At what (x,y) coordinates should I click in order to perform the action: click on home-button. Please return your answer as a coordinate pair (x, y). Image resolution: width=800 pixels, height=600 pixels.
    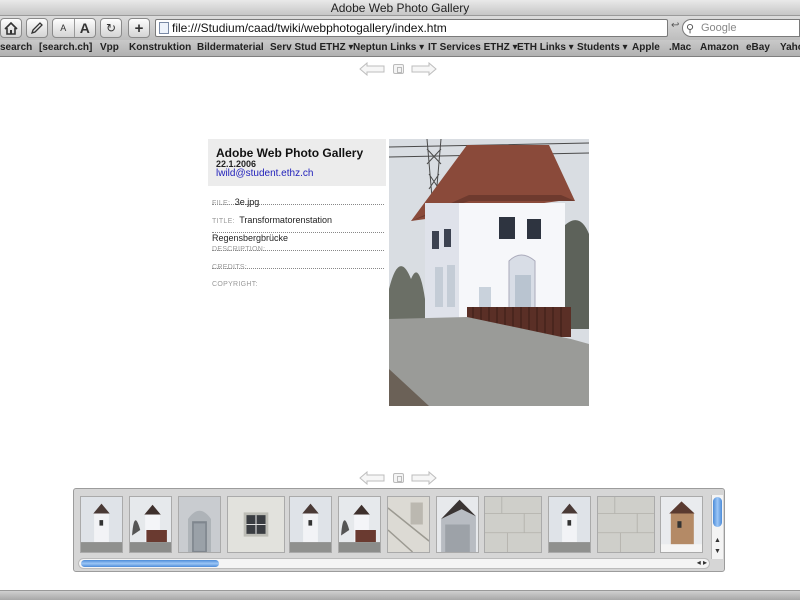
    Looking at the image, I should click on (11, 28).